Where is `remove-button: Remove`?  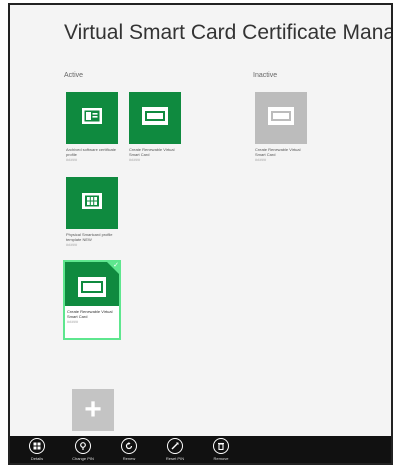 remove-button: Remove is located at coordinates (221, 448).